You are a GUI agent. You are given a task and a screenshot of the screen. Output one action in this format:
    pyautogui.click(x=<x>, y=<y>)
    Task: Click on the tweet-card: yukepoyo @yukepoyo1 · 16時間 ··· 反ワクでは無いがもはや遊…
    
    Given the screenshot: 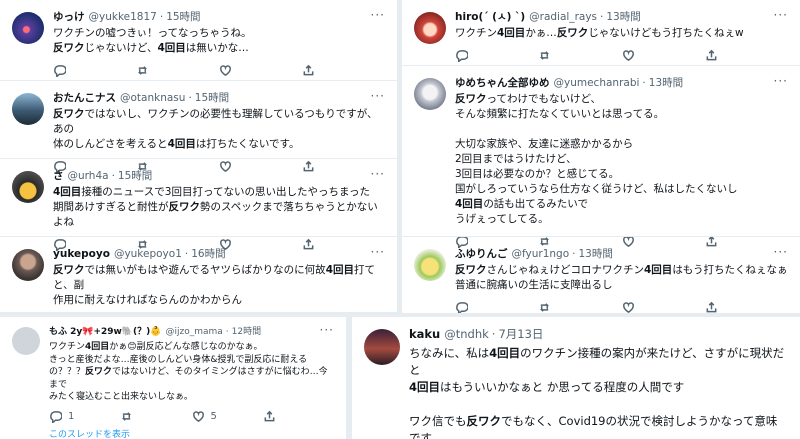 What is the action you would take?
    pyautogui.click(x=198, y=274)
    